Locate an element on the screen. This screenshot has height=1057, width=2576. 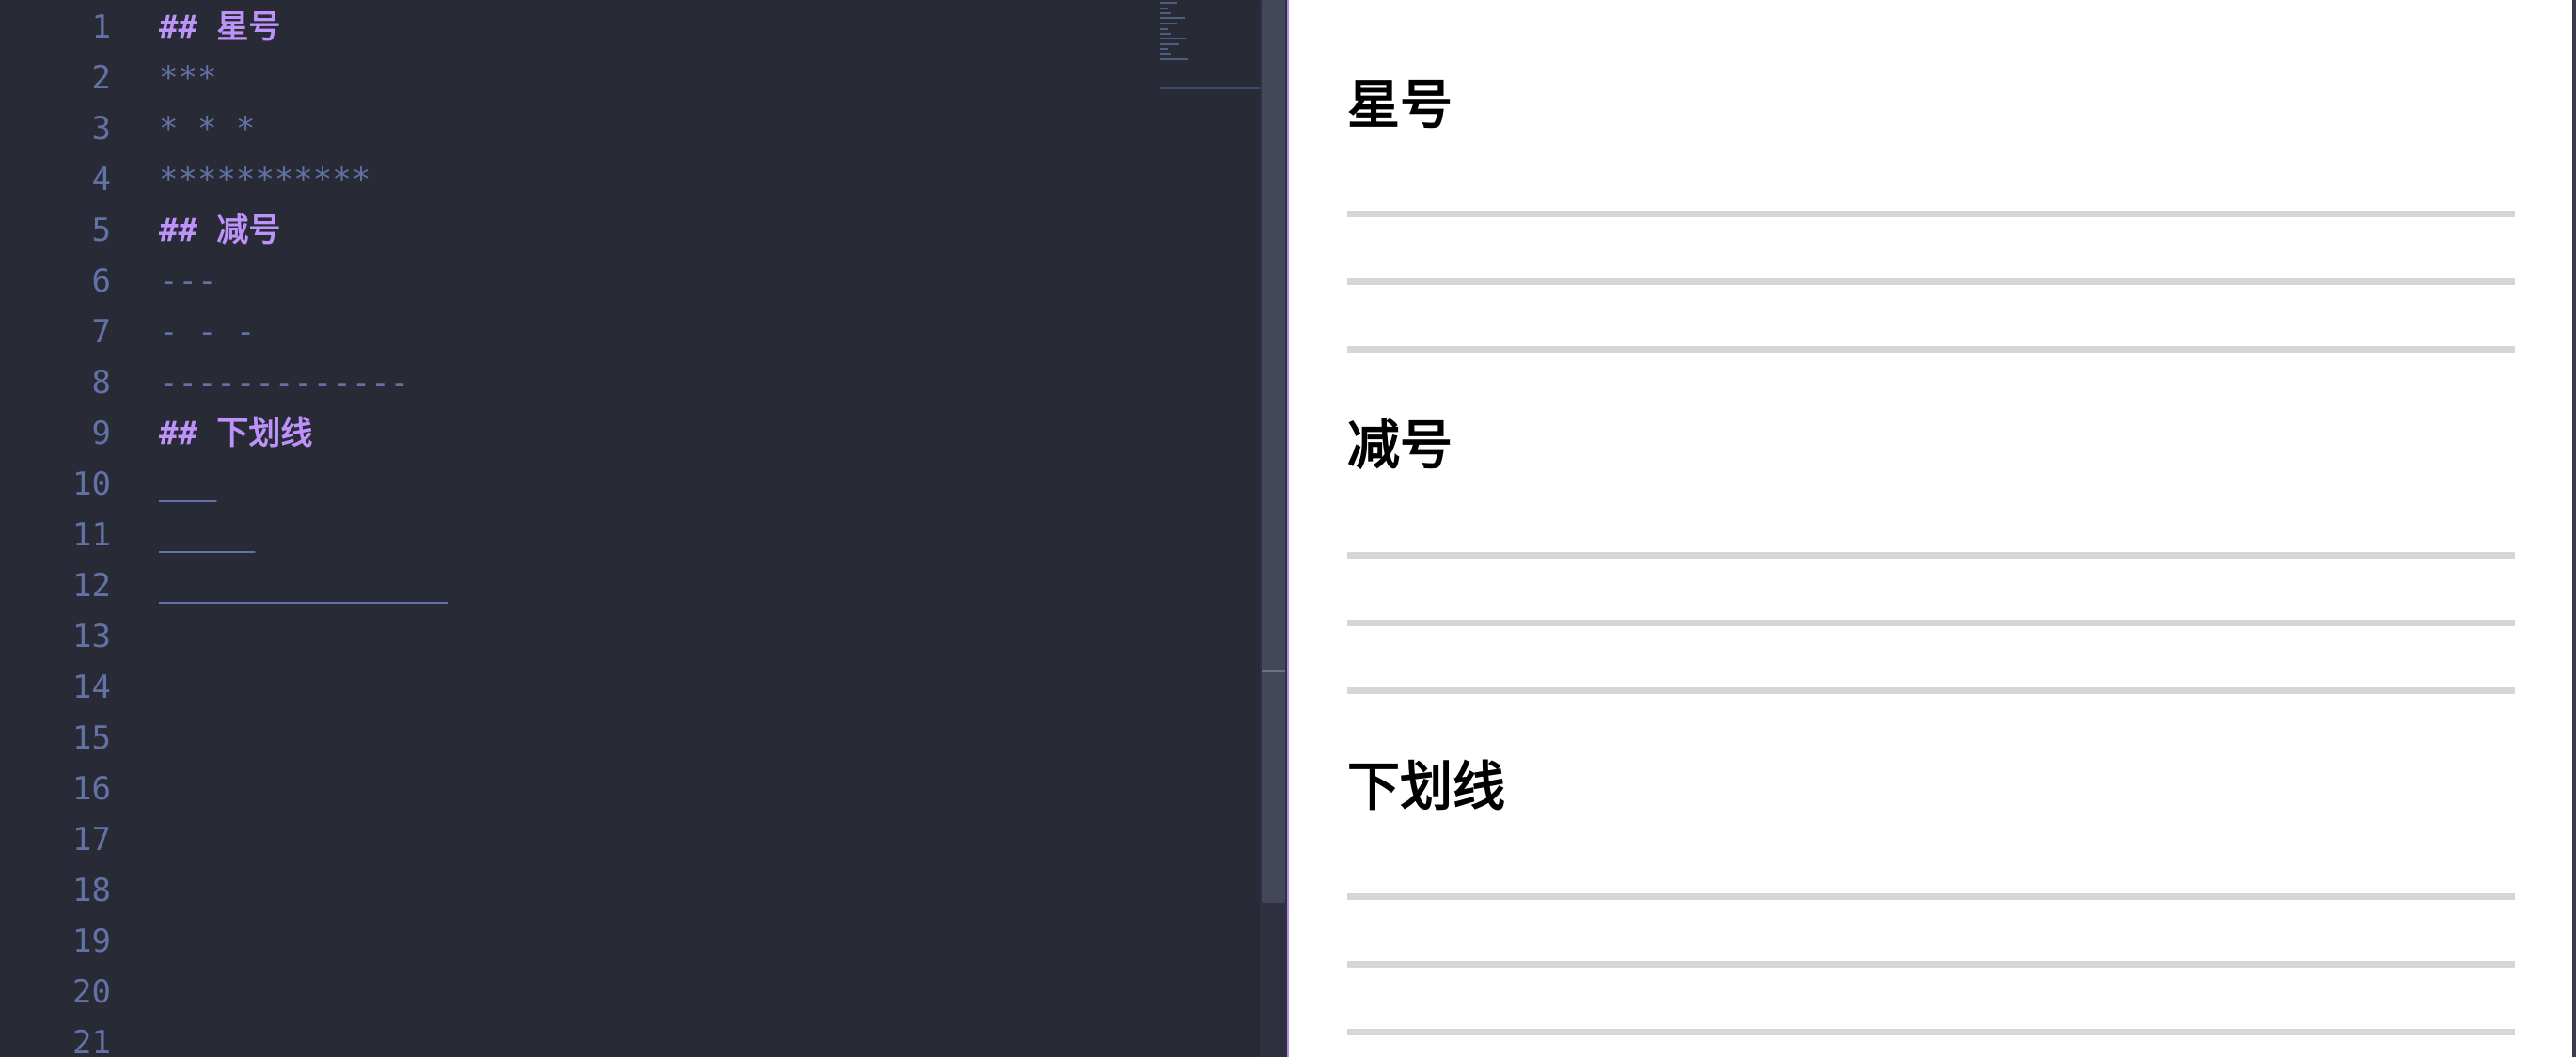
line-number: 9 is located at coordinates (101, 433).